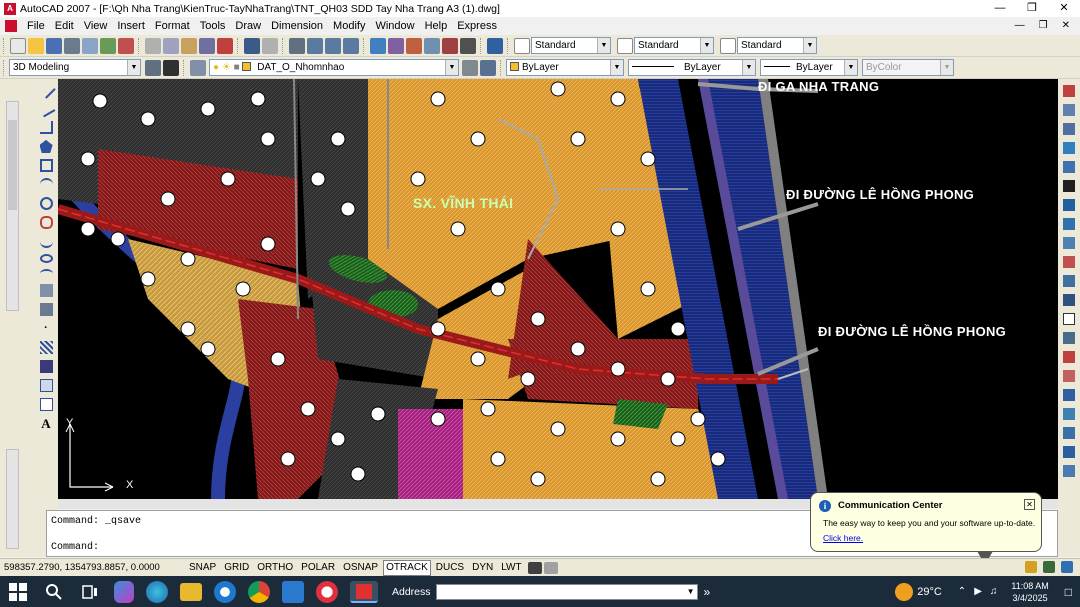 Image resolution: width=1080 pixels, height=607 pixels. What do you see at coordinates (171, 45) in the screenshot?
I see `copy-icon` at bounding box center [171, 45].